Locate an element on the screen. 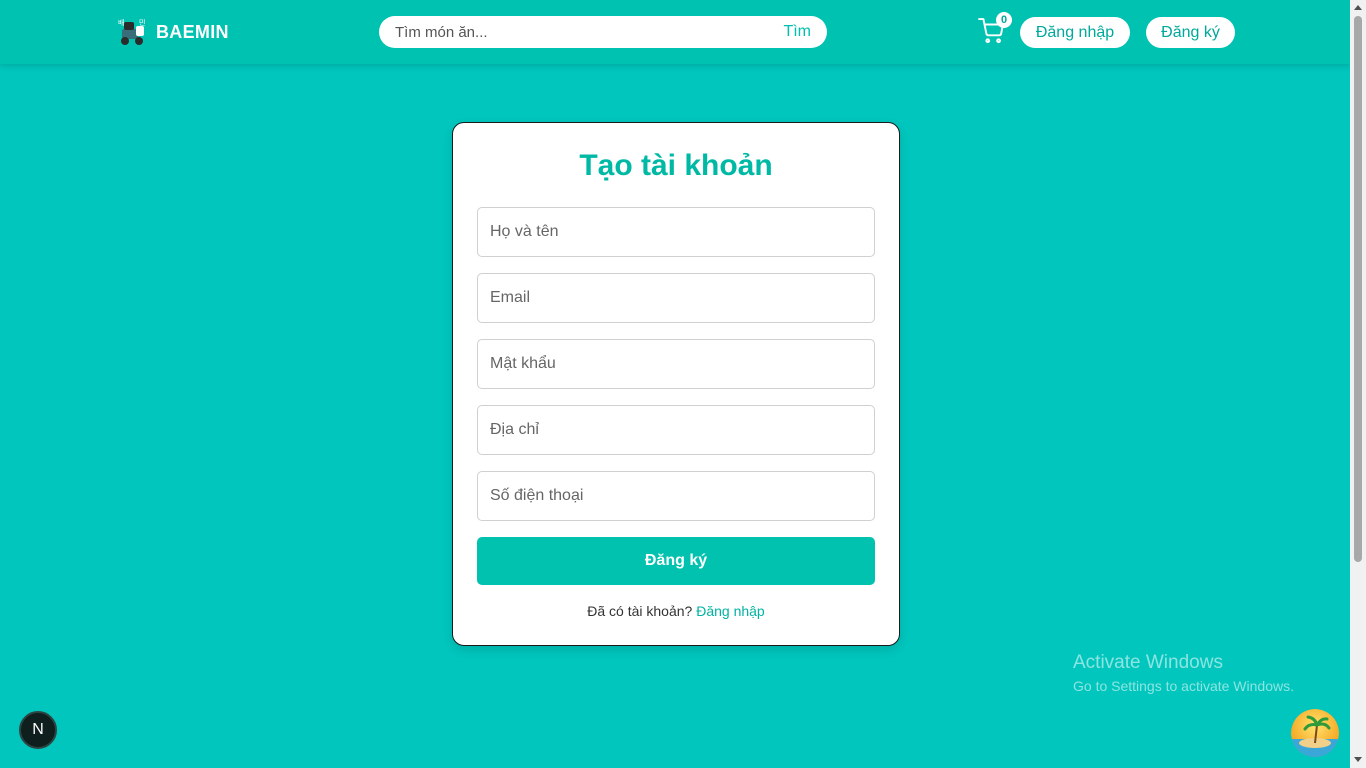 This screenshot has height=768, width=1366. search-input is located at coordinates (589, 32).